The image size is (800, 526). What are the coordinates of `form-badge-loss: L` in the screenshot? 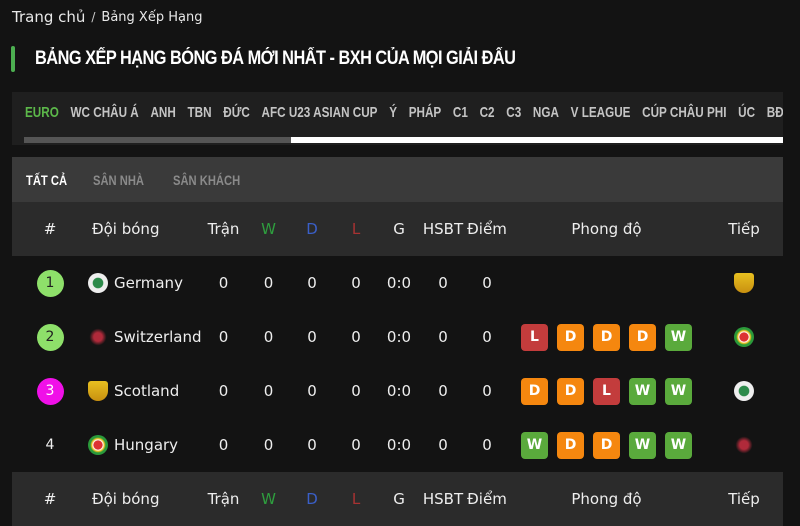 It's located at (606, 391).